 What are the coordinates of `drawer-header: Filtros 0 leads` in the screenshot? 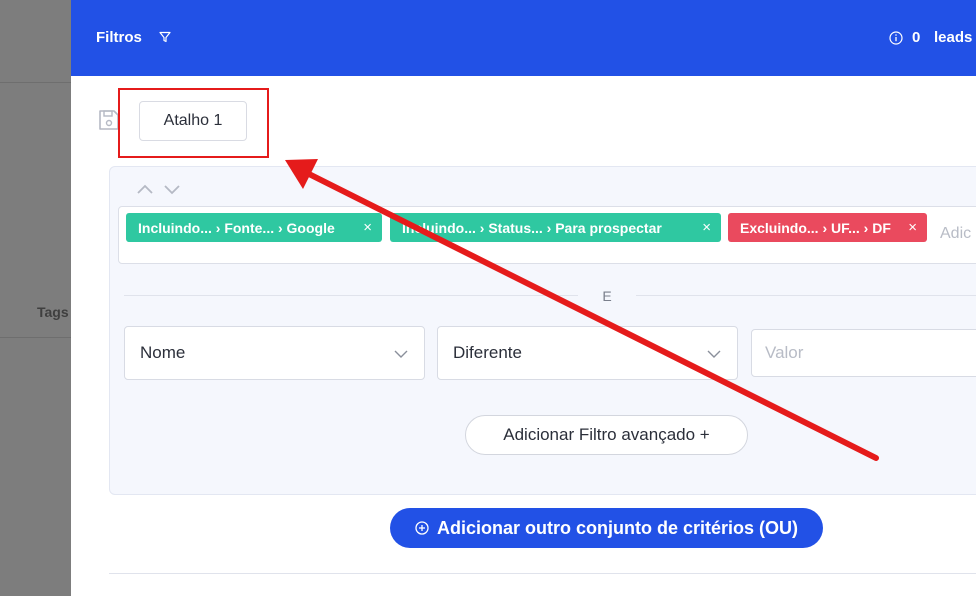 It's located at (523, 38).